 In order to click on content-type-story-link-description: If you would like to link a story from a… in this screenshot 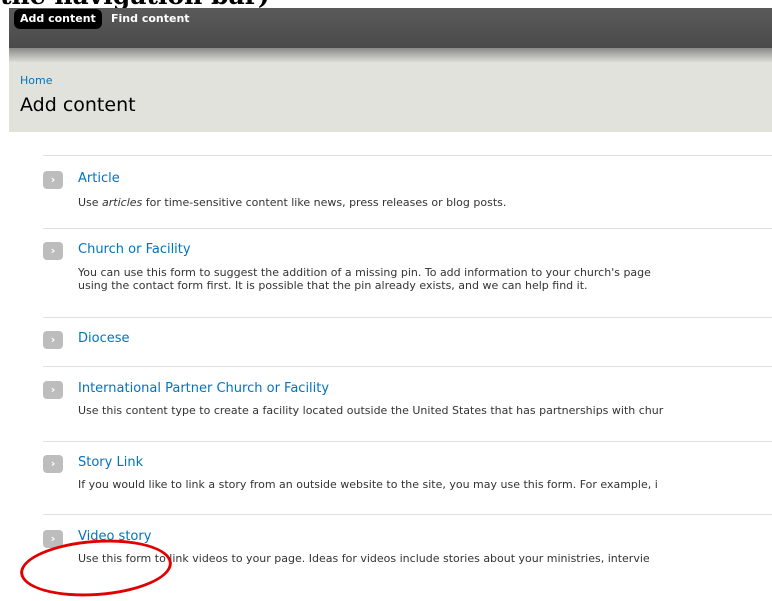, I will do `click(368, 484)`.